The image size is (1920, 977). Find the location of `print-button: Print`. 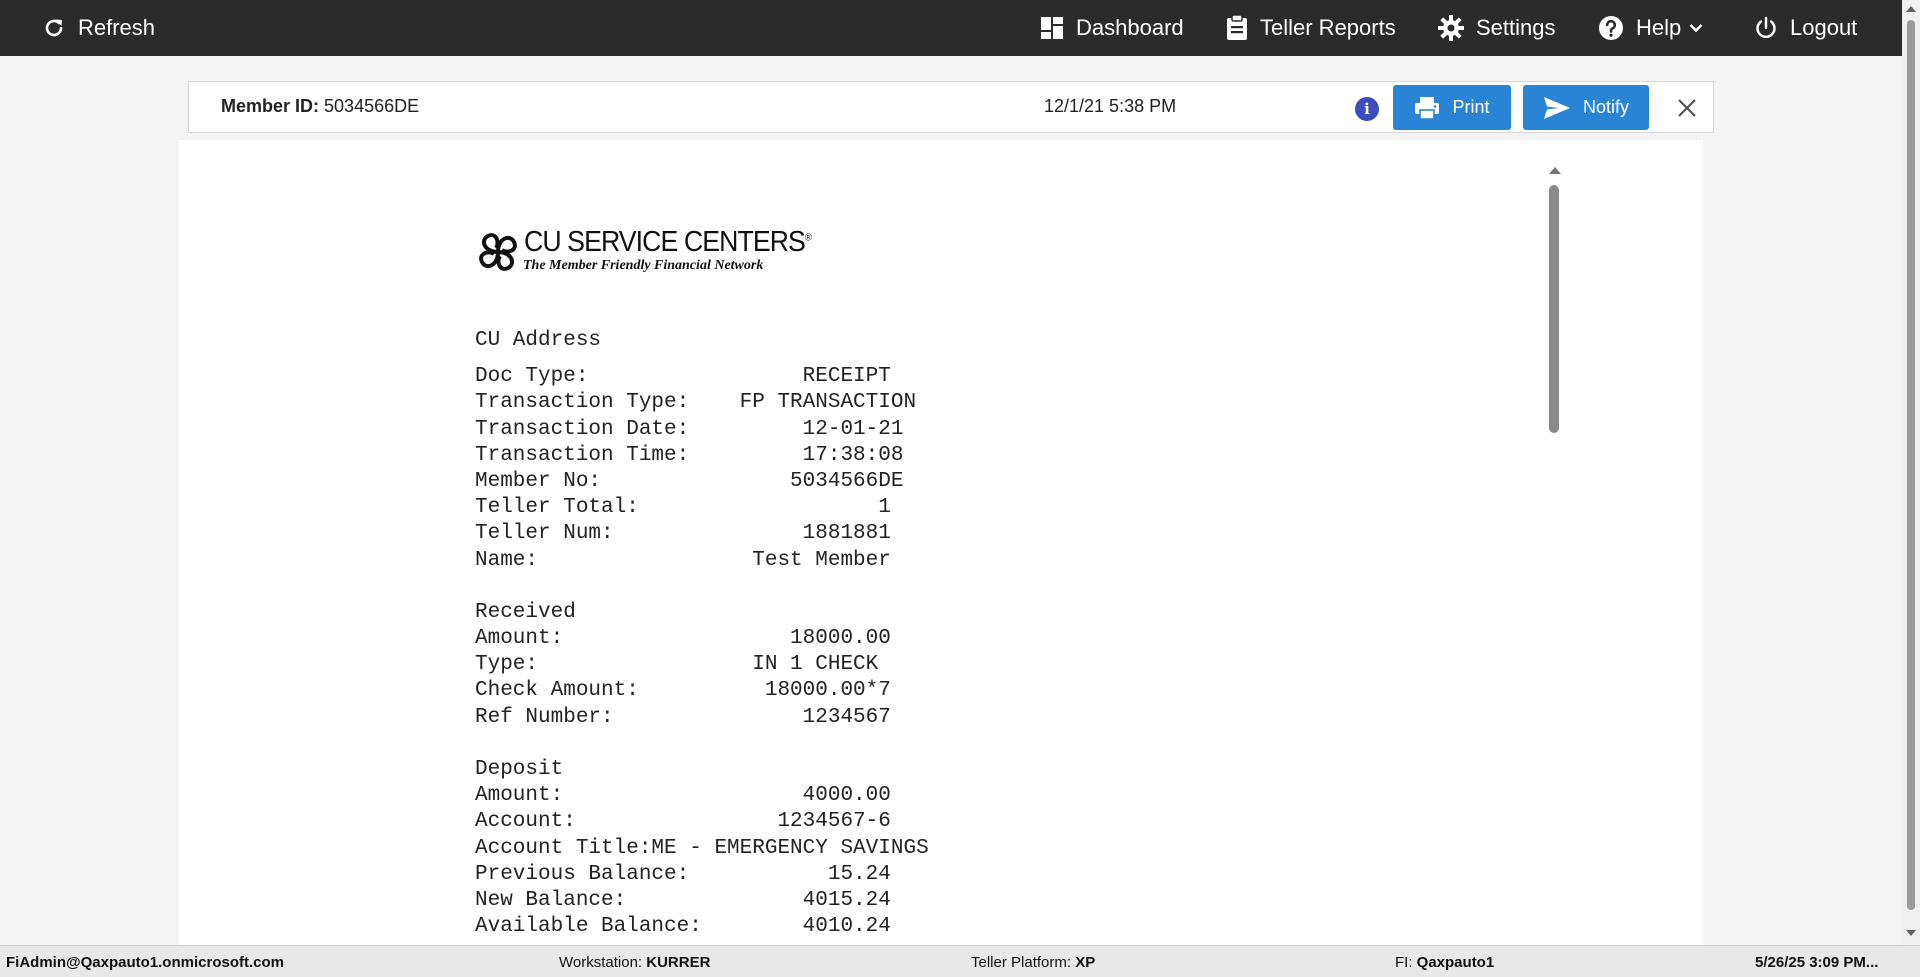

print-button: Print is located at coordinates (1452, 107).